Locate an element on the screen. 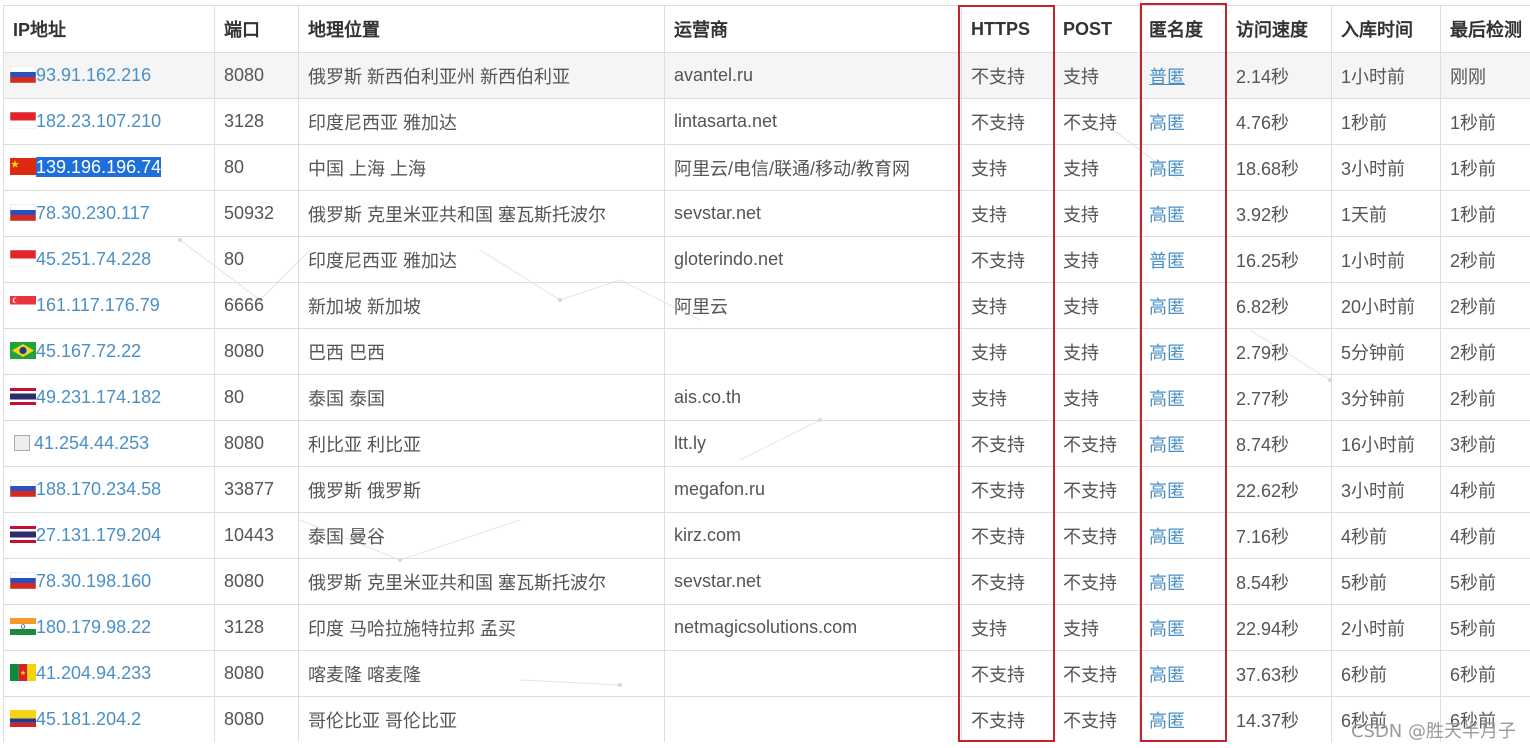  ip-link: 49.231.174.182 is located at coordinates (98, 397).